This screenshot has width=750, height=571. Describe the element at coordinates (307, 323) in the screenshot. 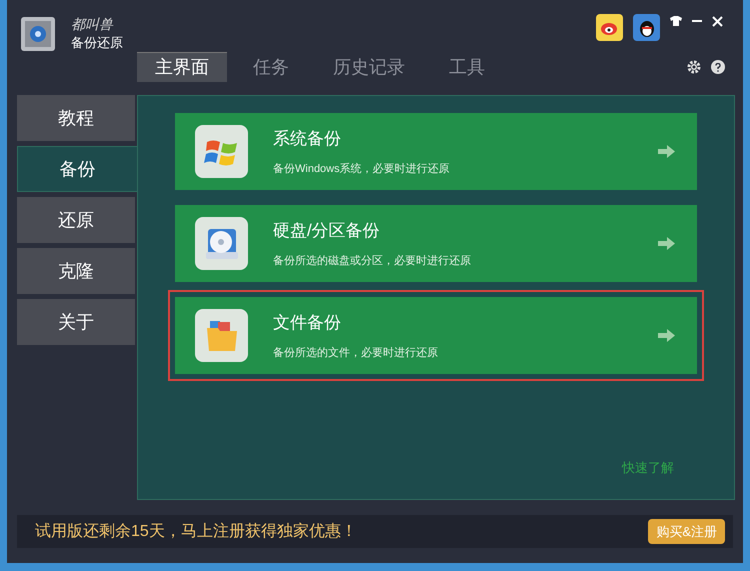

I see `option-title: 文件备份` at that location.